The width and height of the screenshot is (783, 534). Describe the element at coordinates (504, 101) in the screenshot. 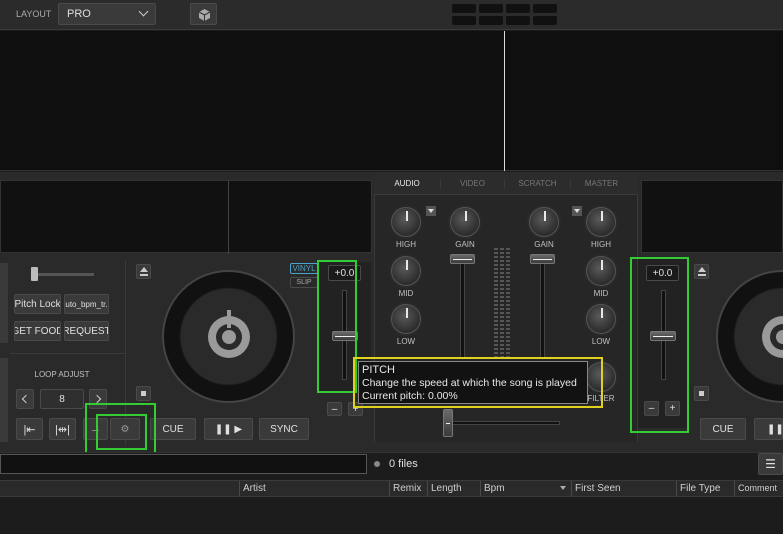

I see `waveform-playhead` at that location.